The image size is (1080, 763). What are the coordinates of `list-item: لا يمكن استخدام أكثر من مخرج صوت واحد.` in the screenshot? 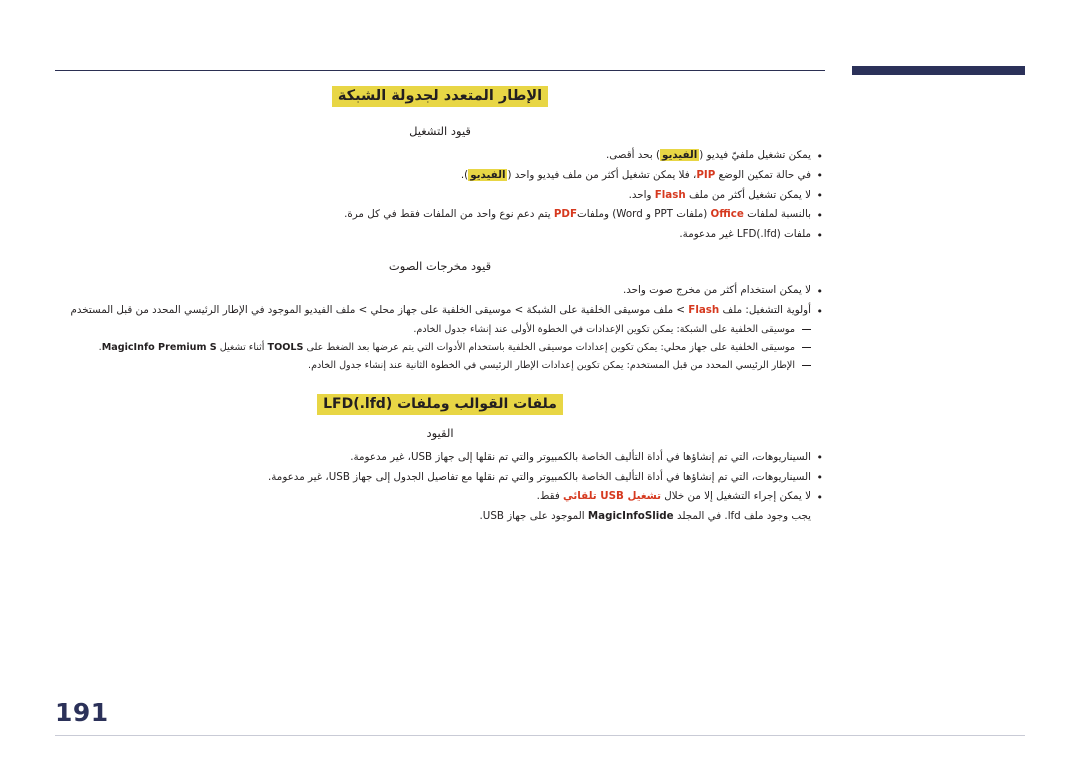 It's located at (440, 291).